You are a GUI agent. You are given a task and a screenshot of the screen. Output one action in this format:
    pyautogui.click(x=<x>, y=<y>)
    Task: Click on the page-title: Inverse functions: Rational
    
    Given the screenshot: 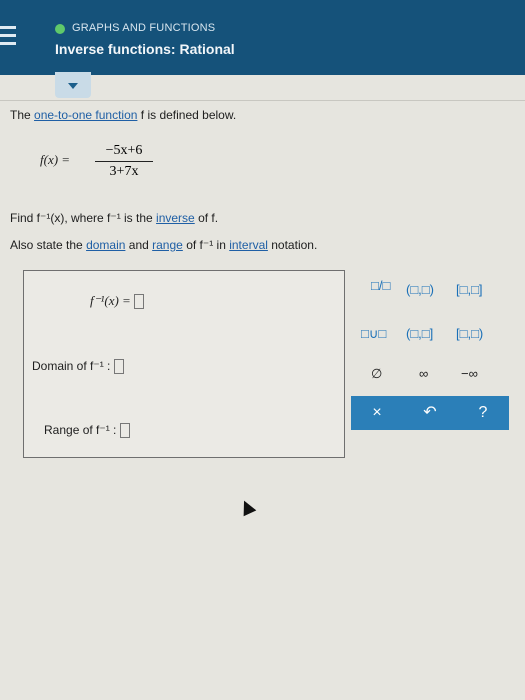 What is the action you would take?
    pyautogui.click(x=145, y=49)
    